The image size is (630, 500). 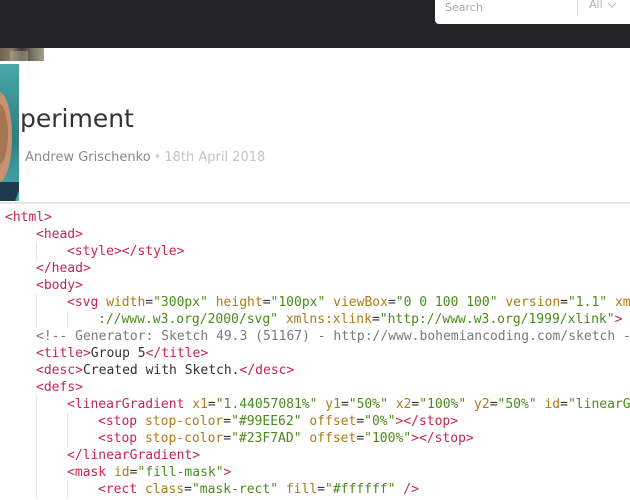 What do you see at coordinates (611, 5) in the screenshot?
I see `chevron-down-icon` at bounding box center [611, 5].